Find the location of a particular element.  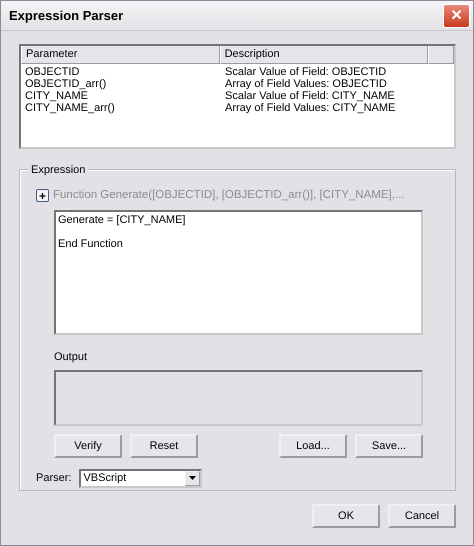

action-button: Verify is located at coordinates (88, 446).